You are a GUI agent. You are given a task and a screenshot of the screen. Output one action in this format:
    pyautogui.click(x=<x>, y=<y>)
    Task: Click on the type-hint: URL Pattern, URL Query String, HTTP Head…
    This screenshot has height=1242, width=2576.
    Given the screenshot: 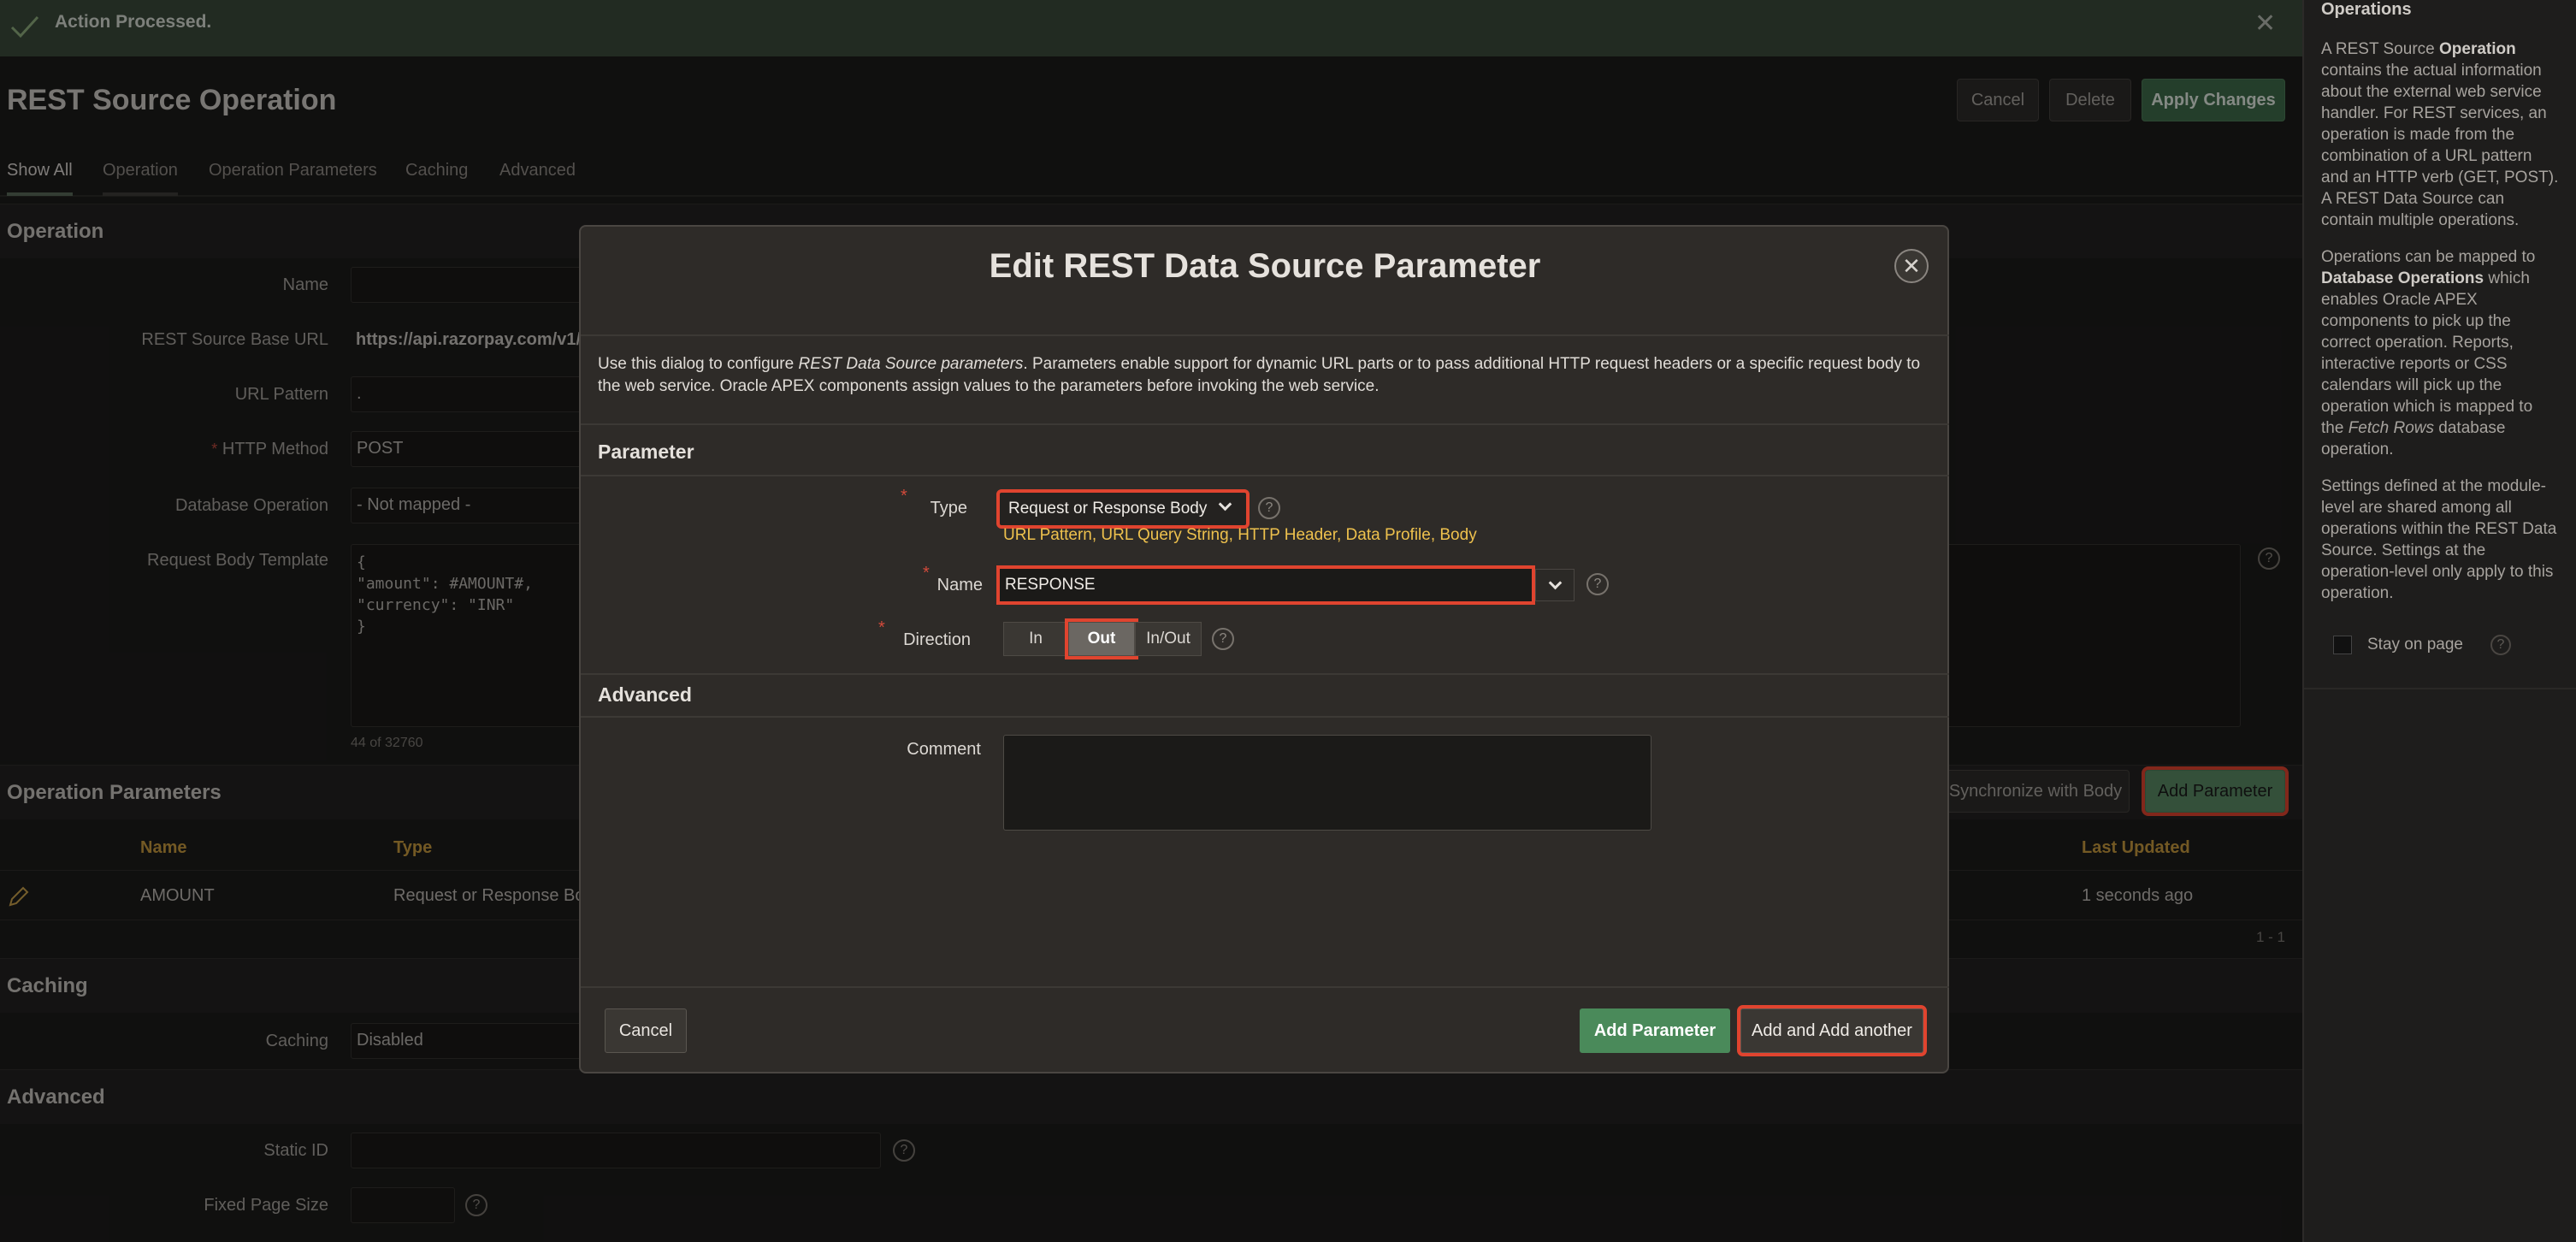 What is the action you would take?
    pyautogui.click(x=1240, y=535)
    